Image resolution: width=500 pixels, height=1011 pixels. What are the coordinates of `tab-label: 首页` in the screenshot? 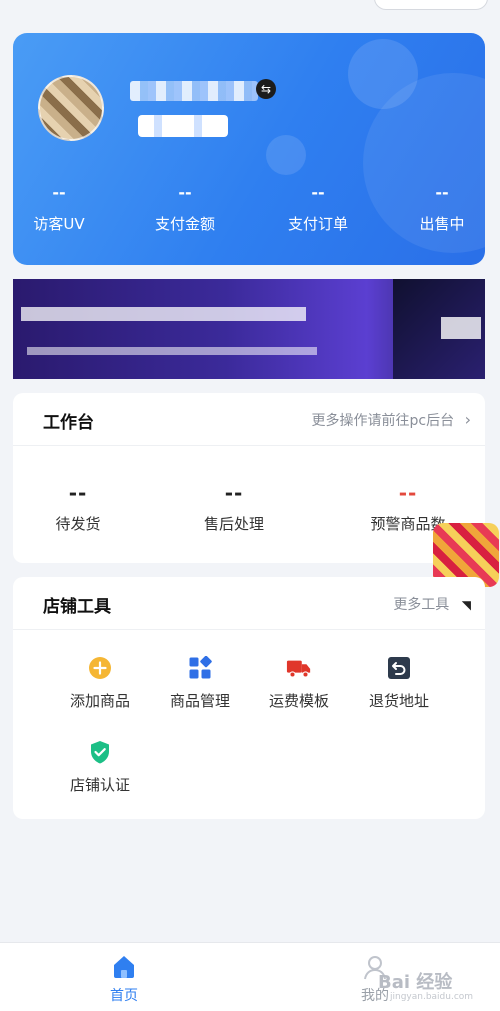 It's located at (124, 996).